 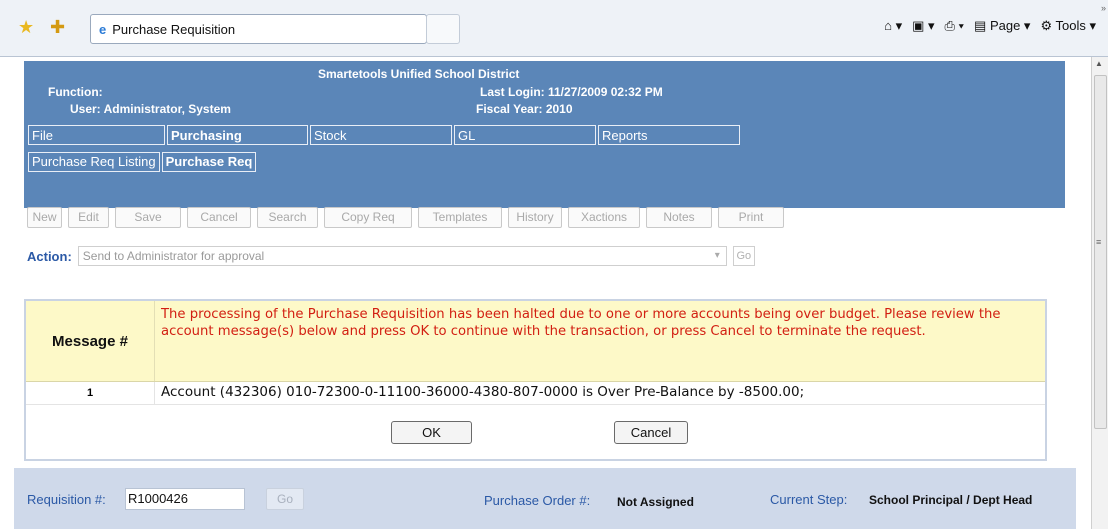 I want to click on menu-stock: Stock, so click(x=381, y=135).